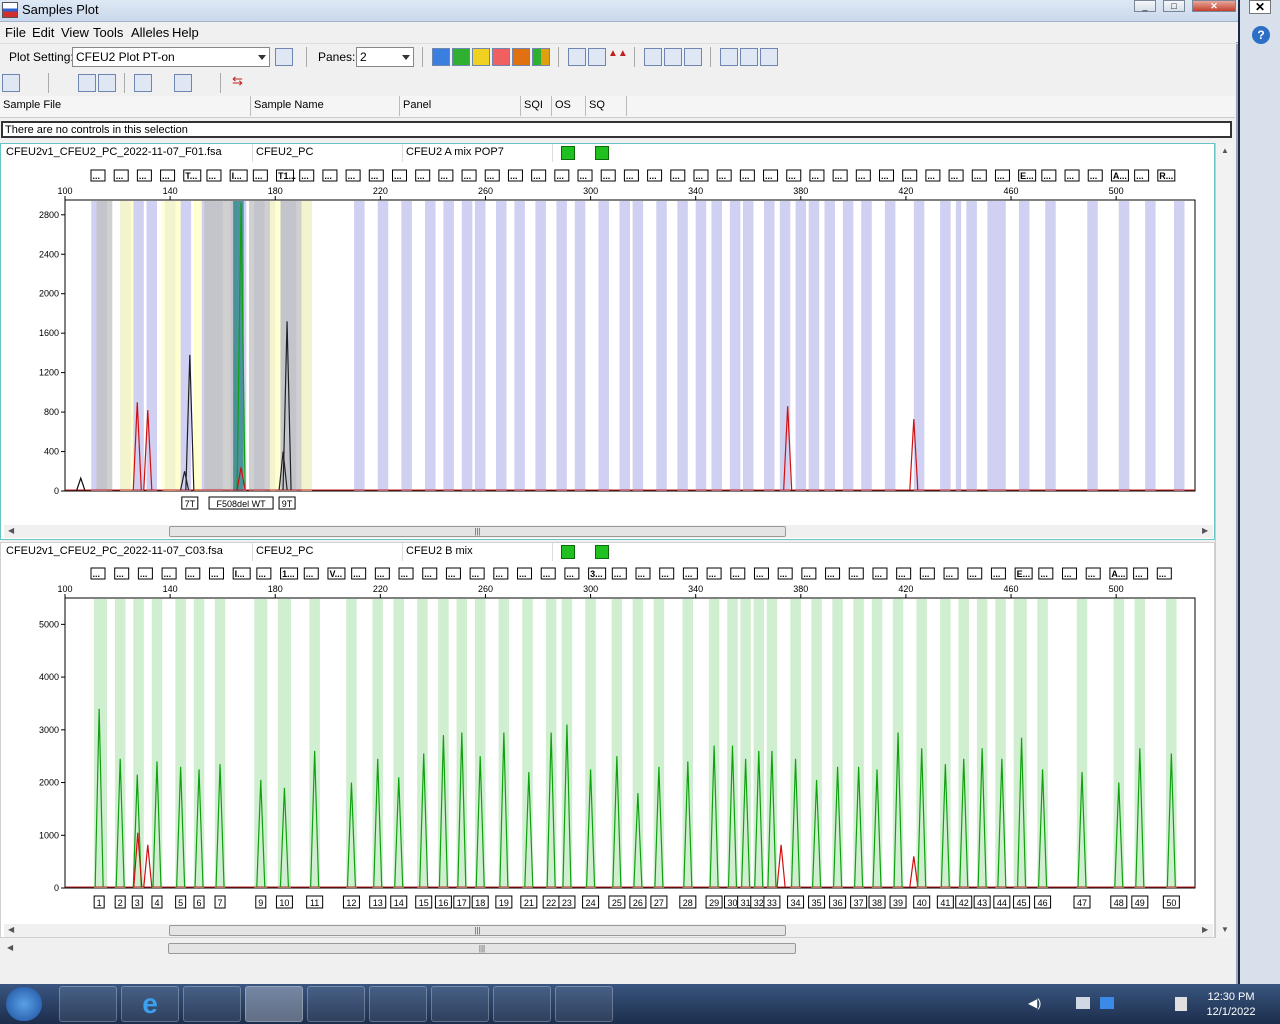 This screenshot has height=1024, width=1280. What do you see at coordinates (351, 903) in the screenshot?
I see `allele-label-text: 12` at bounding box center [351, 903].